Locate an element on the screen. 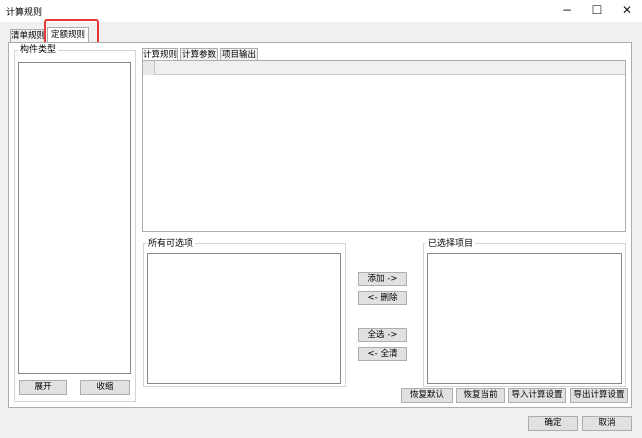 This screenshot has width=642, height=438. maximize-button: ☐ is located at coordinates (597, 11).